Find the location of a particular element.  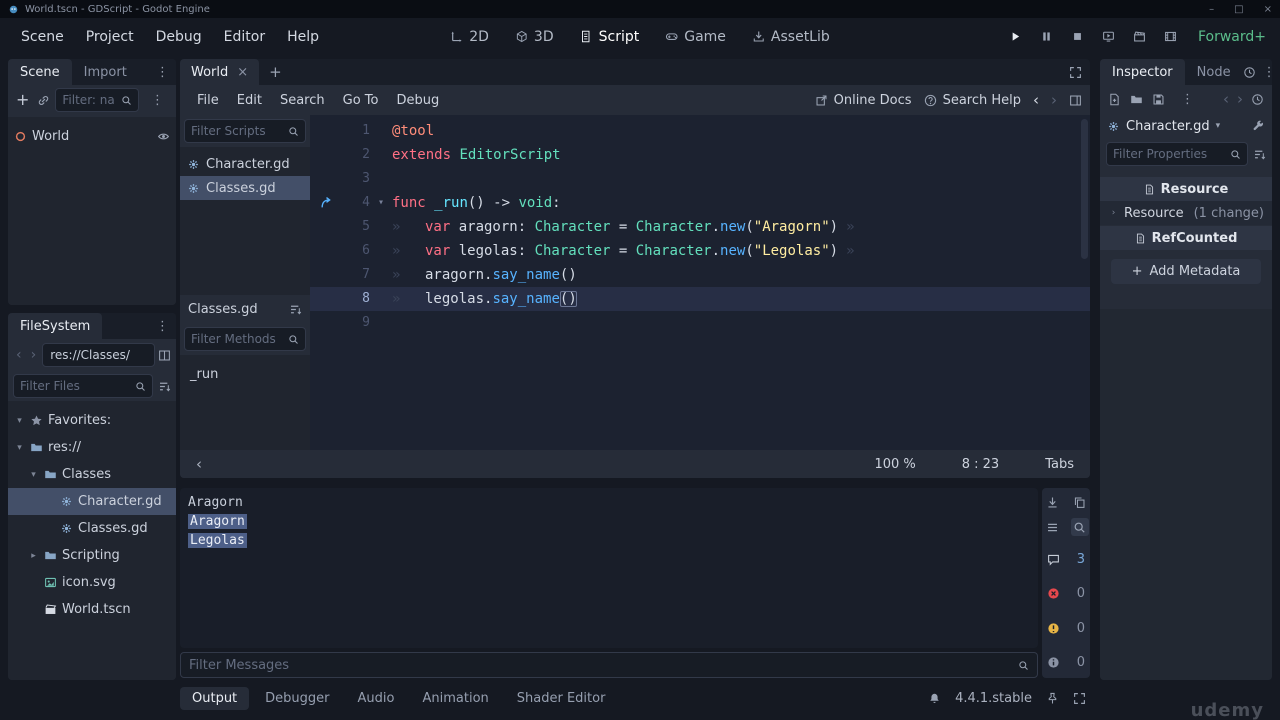

bottom-tab-audio: Audio is located at coordinates (376, 698).